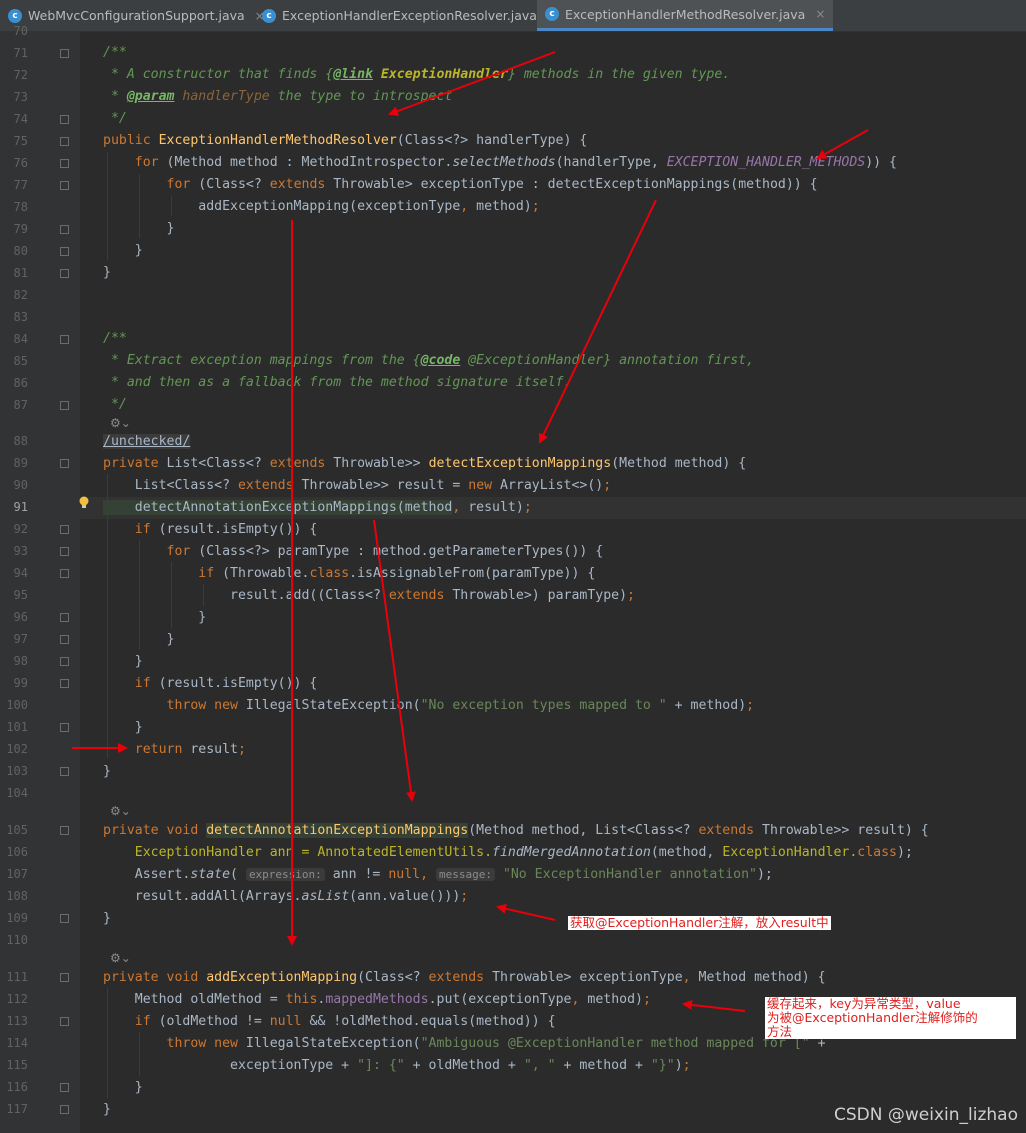 The image size is (1026, 1133). What do you see at coordinates (597, 321) in the screenshot?
I see `arrow-to-detect-method` at bounding box center [597, 321].